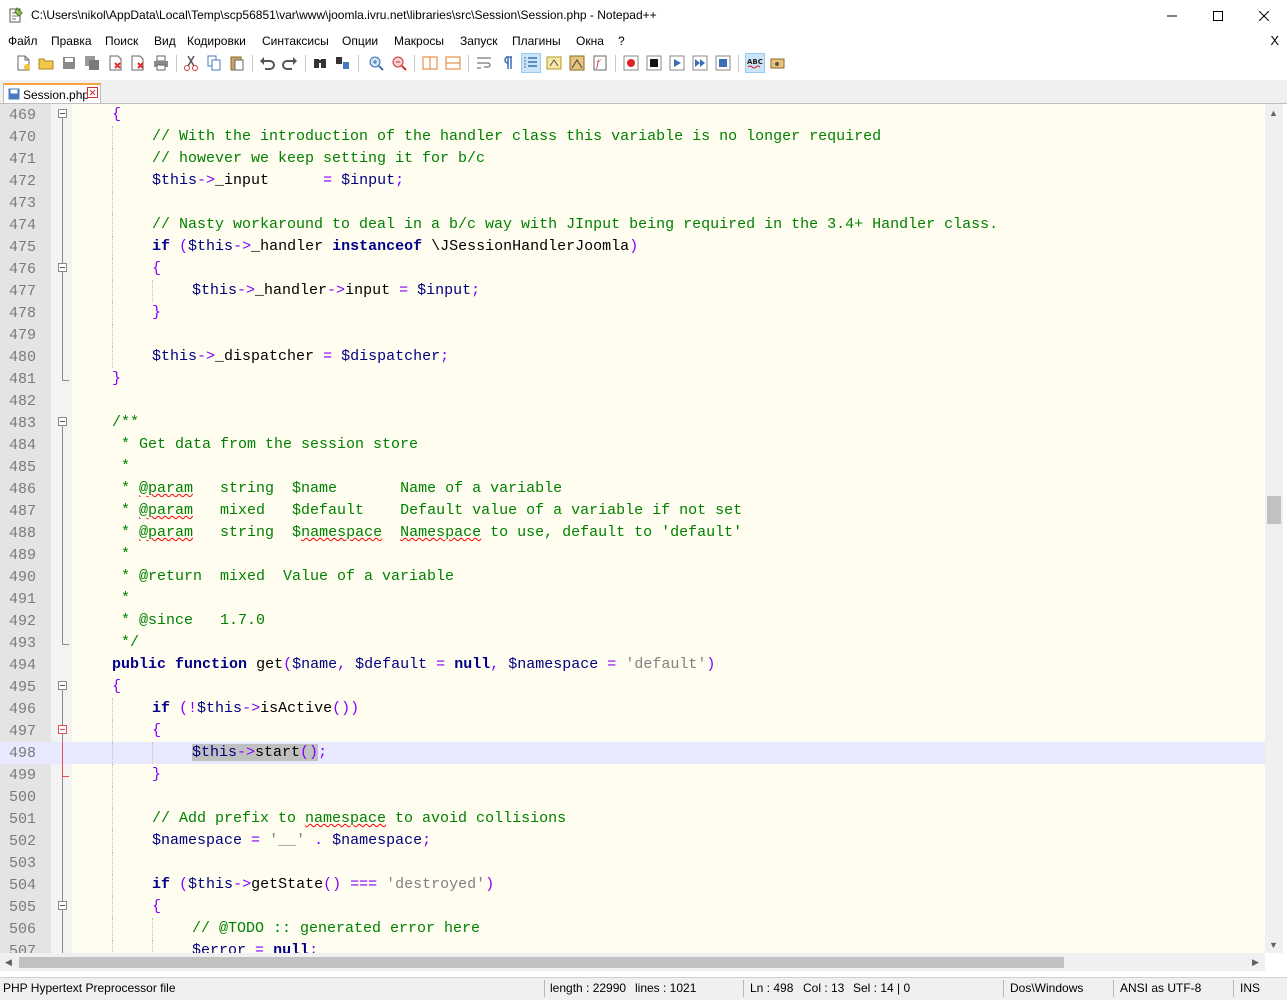 The width and height of the screenshot is (1287, 1000). I want to click on indent-guide-button, so click(531, 63).